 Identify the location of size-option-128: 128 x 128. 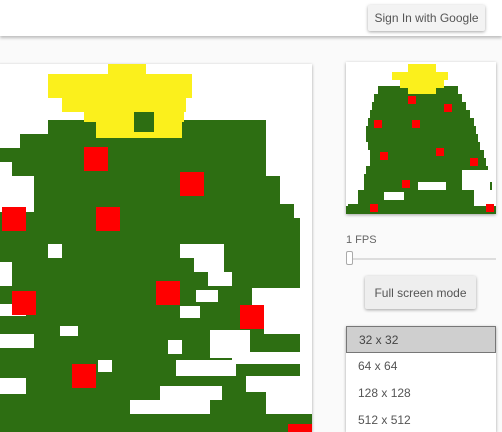
(421, 393).